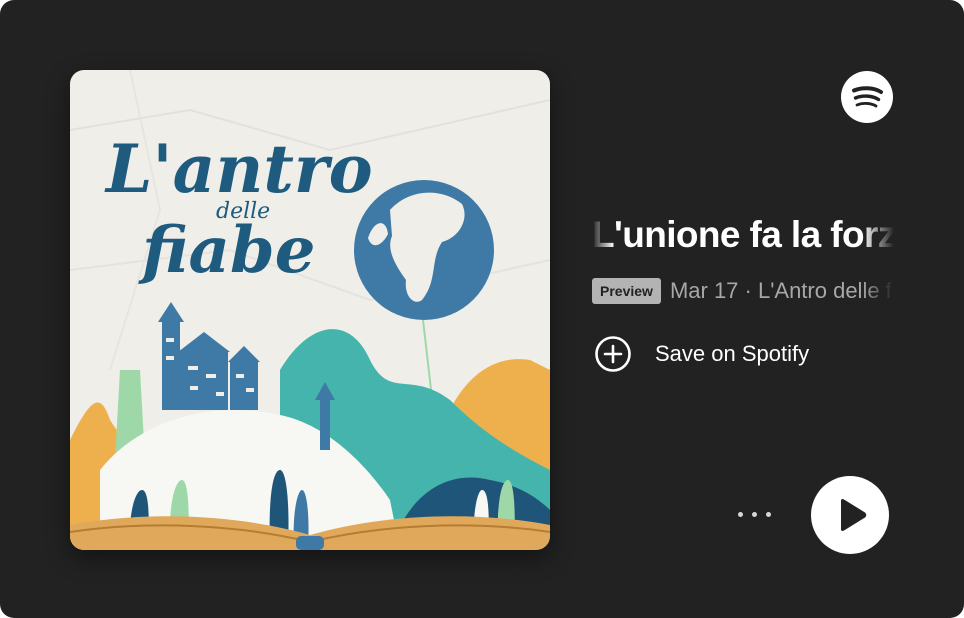 This screenshot has width=964, height=618. What do you see at coordinates (867, 97) in the screenshot?
I see `spotify-logo-icon` at bounding box center [867, 97].